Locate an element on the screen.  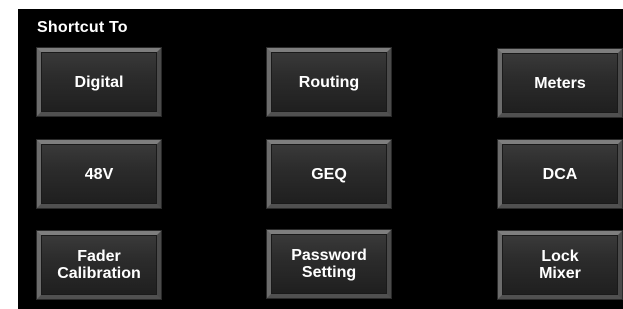
meters-button-label: Meters is located at coordinates (560, 83).